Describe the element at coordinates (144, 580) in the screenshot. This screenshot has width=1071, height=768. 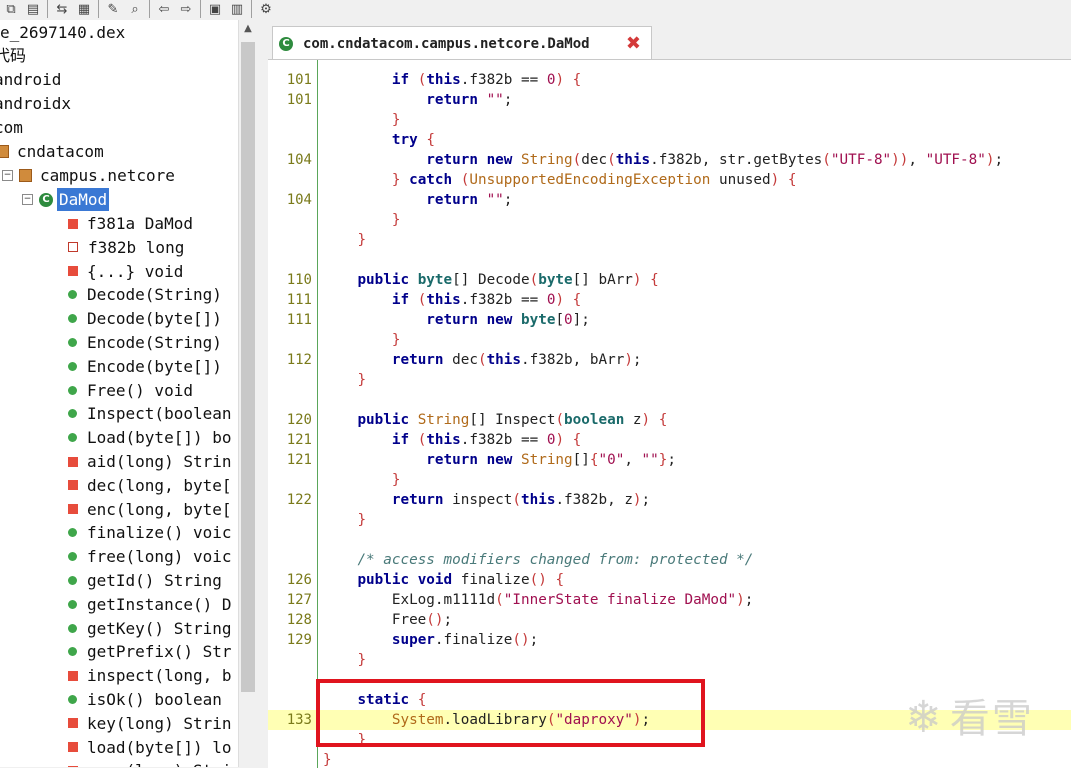
I see `tree-member: getId() String` at that location.